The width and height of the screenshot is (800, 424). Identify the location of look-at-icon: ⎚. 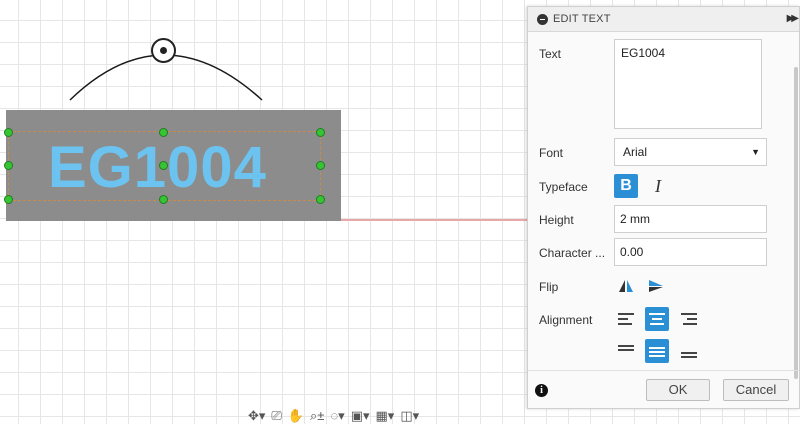
(276, 416).